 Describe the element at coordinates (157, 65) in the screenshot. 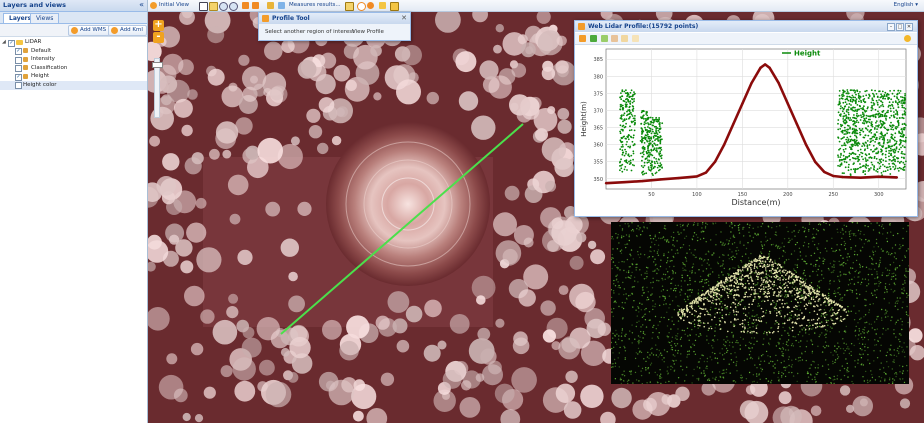

I see `zoom-slider-thumb` at that location.